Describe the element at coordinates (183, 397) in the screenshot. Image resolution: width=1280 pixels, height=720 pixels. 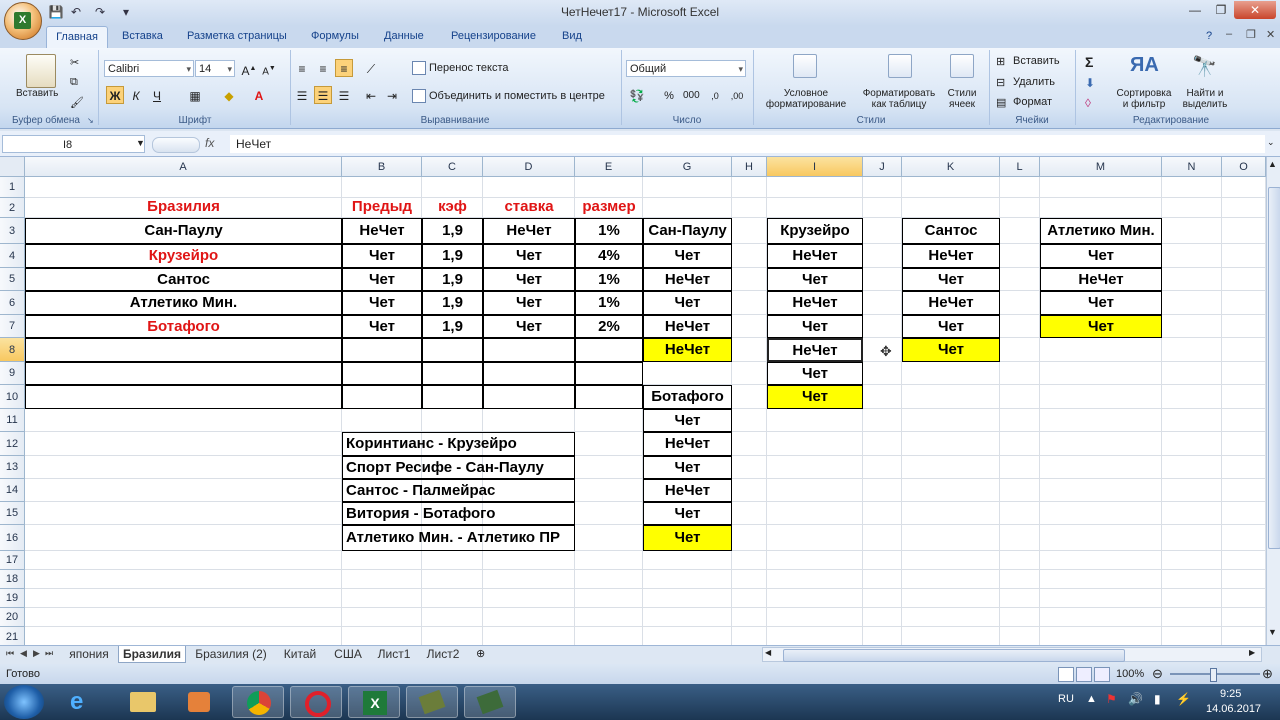
I see `empty-cell-a10` at that location.